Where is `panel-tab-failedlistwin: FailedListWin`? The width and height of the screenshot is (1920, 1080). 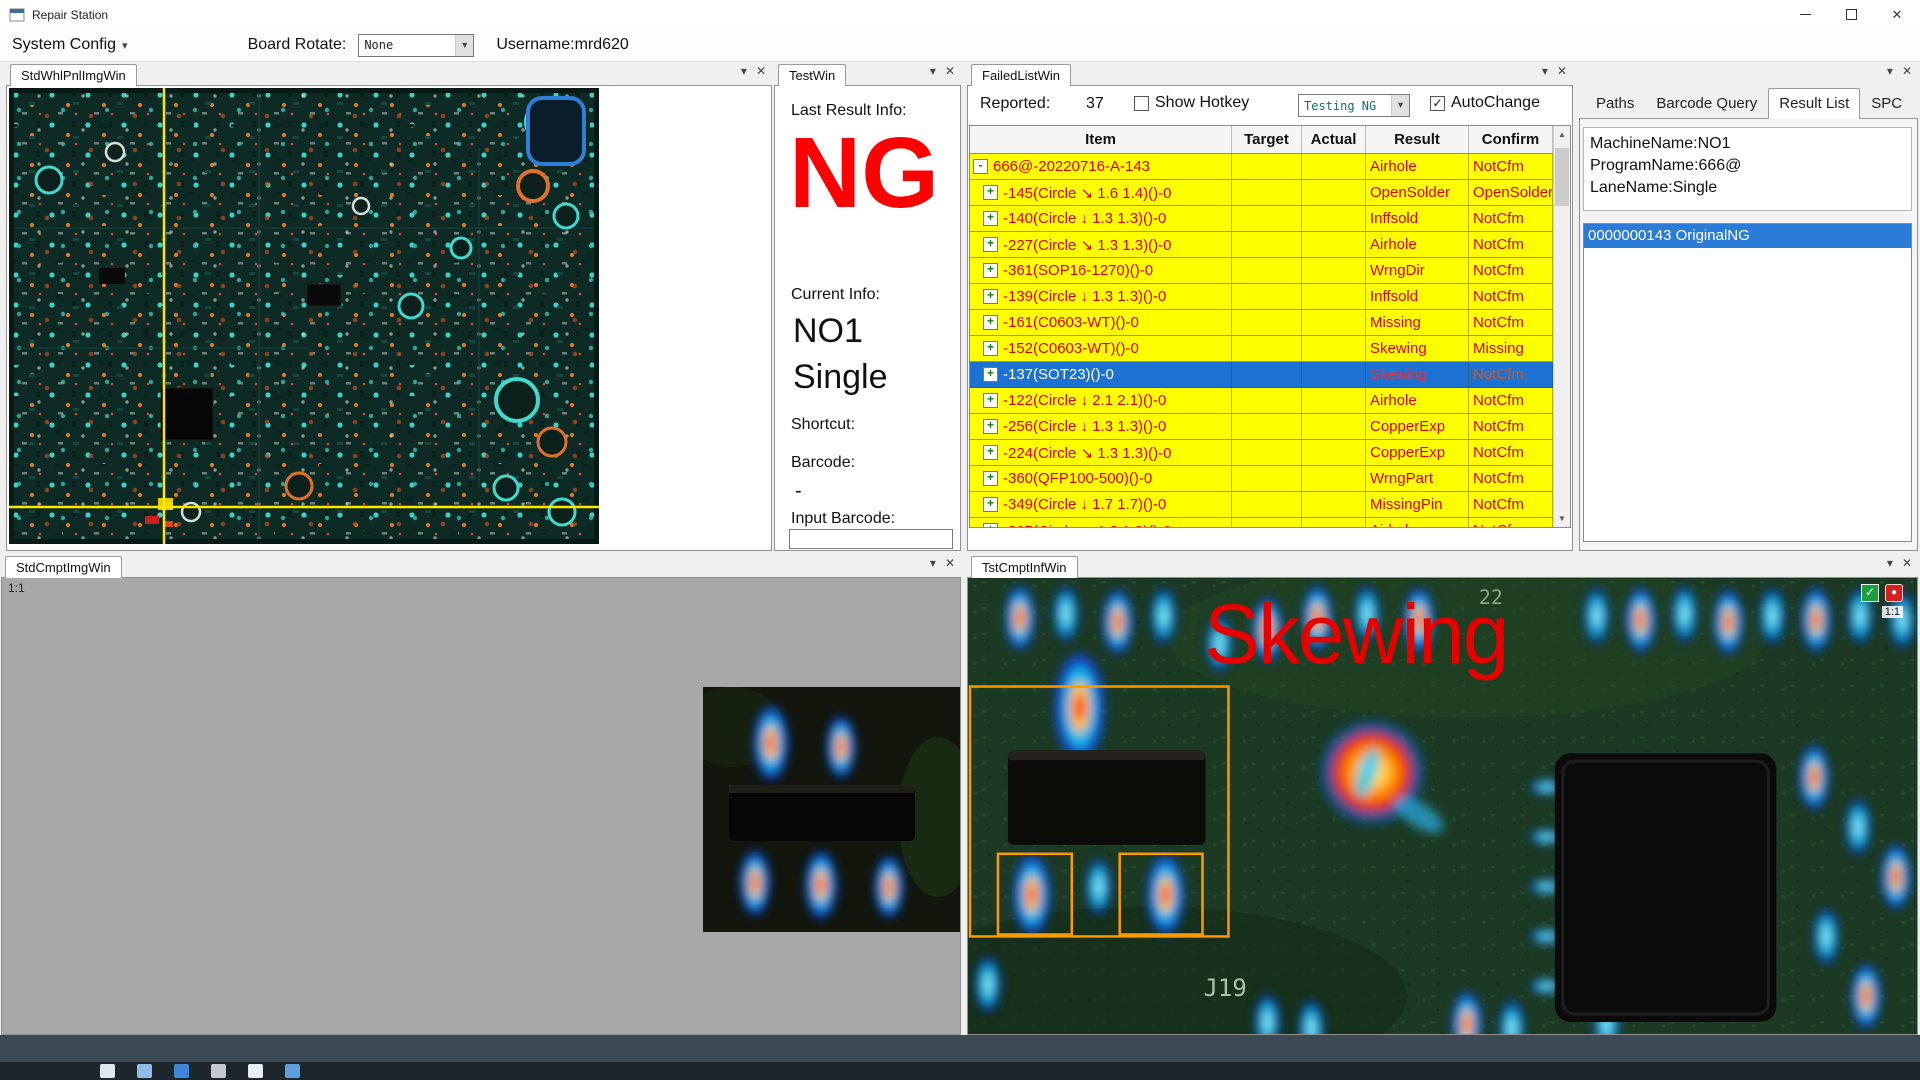 panel-tab-failedlistwin: FailedListWin is located at coordinates (1021, 75).